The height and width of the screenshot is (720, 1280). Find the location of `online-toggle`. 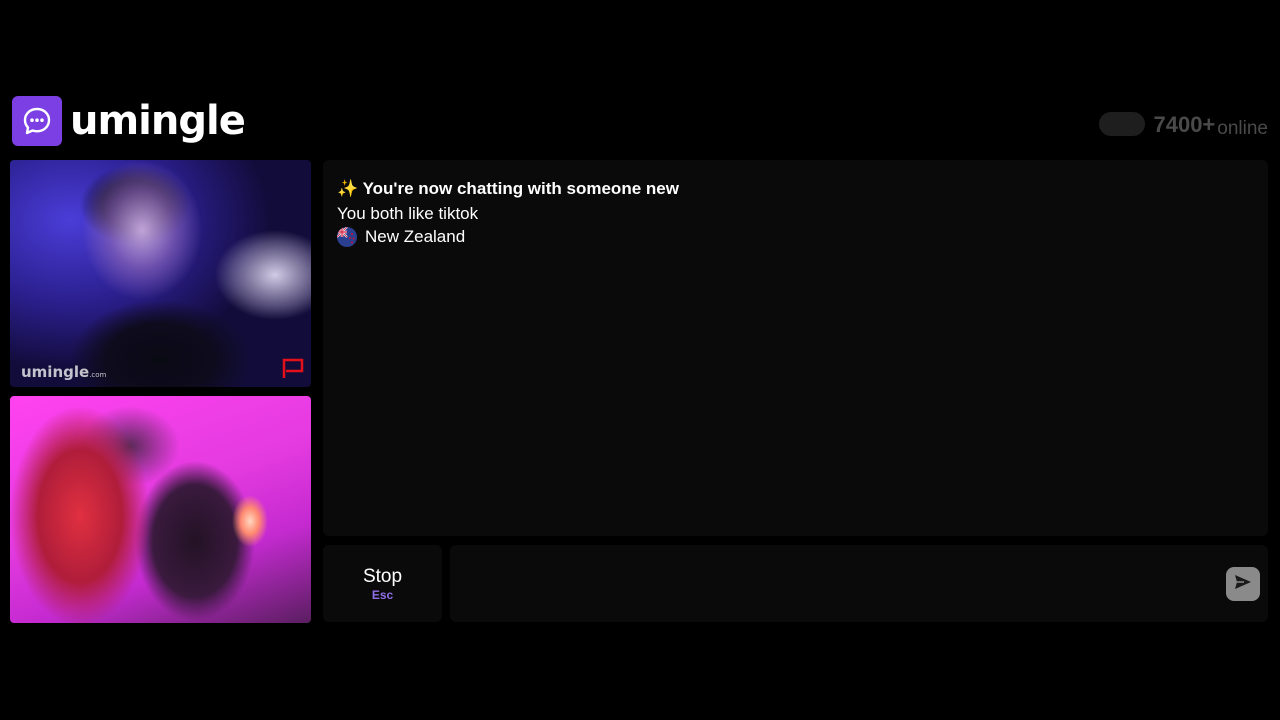

online-toggle is located at coordinates (1122, 124).